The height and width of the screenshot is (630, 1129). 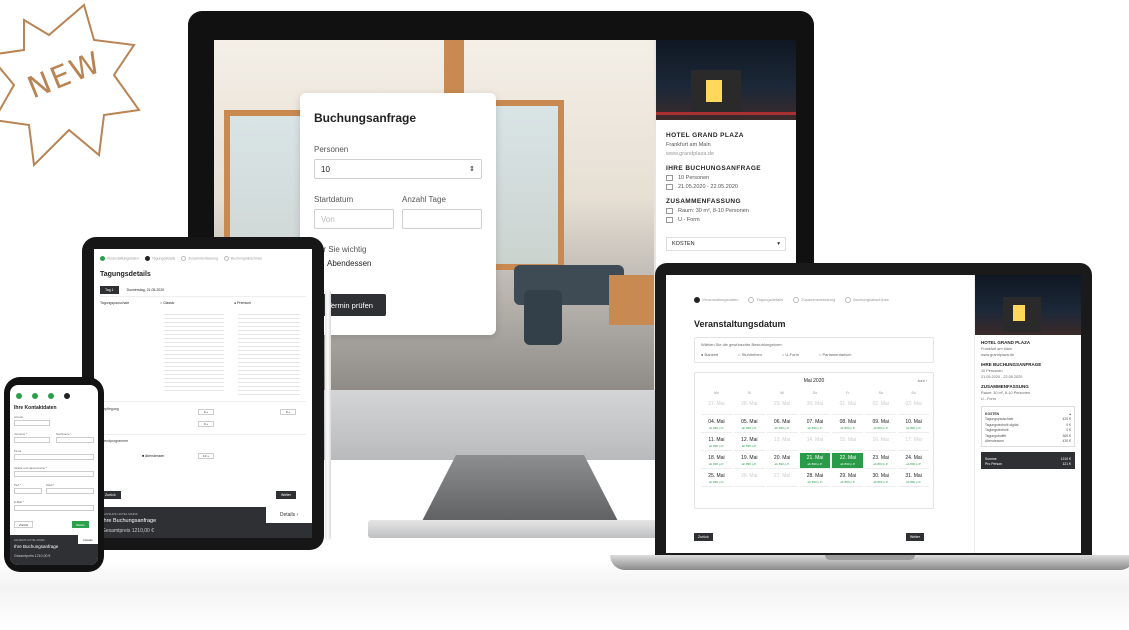 I want to click on calendar-day: 31. Mai ab 890 p.P., so click(x=913, y=479).